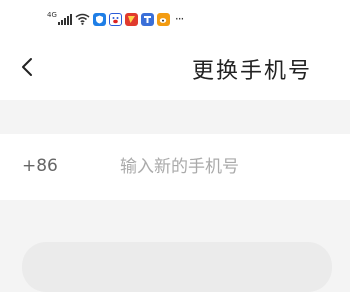 The width and height of the screenshot is (350, 292). I want to click on chevron-left-icon, so click(27, 67).